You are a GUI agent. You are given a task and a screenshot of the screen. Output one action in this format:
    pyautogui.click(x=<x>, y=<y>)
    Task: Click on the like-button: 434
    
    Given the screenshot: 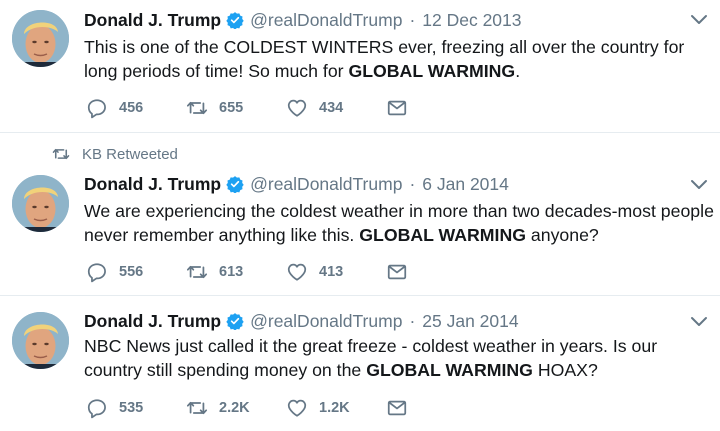 What is the action you would take?
    pyautogui.click(x=336, y=108)
    